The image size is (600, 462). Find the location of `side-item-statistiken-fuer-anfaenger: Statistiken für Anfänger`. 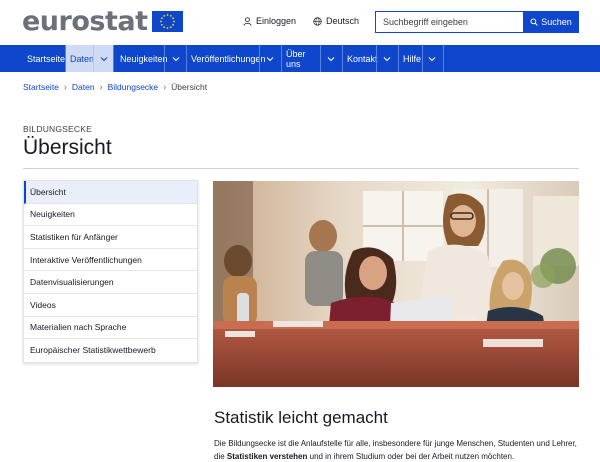

side-item-statistiken-fuer-anfaenger: Statistiken für Anfänger is located at coordinates (110, 237).